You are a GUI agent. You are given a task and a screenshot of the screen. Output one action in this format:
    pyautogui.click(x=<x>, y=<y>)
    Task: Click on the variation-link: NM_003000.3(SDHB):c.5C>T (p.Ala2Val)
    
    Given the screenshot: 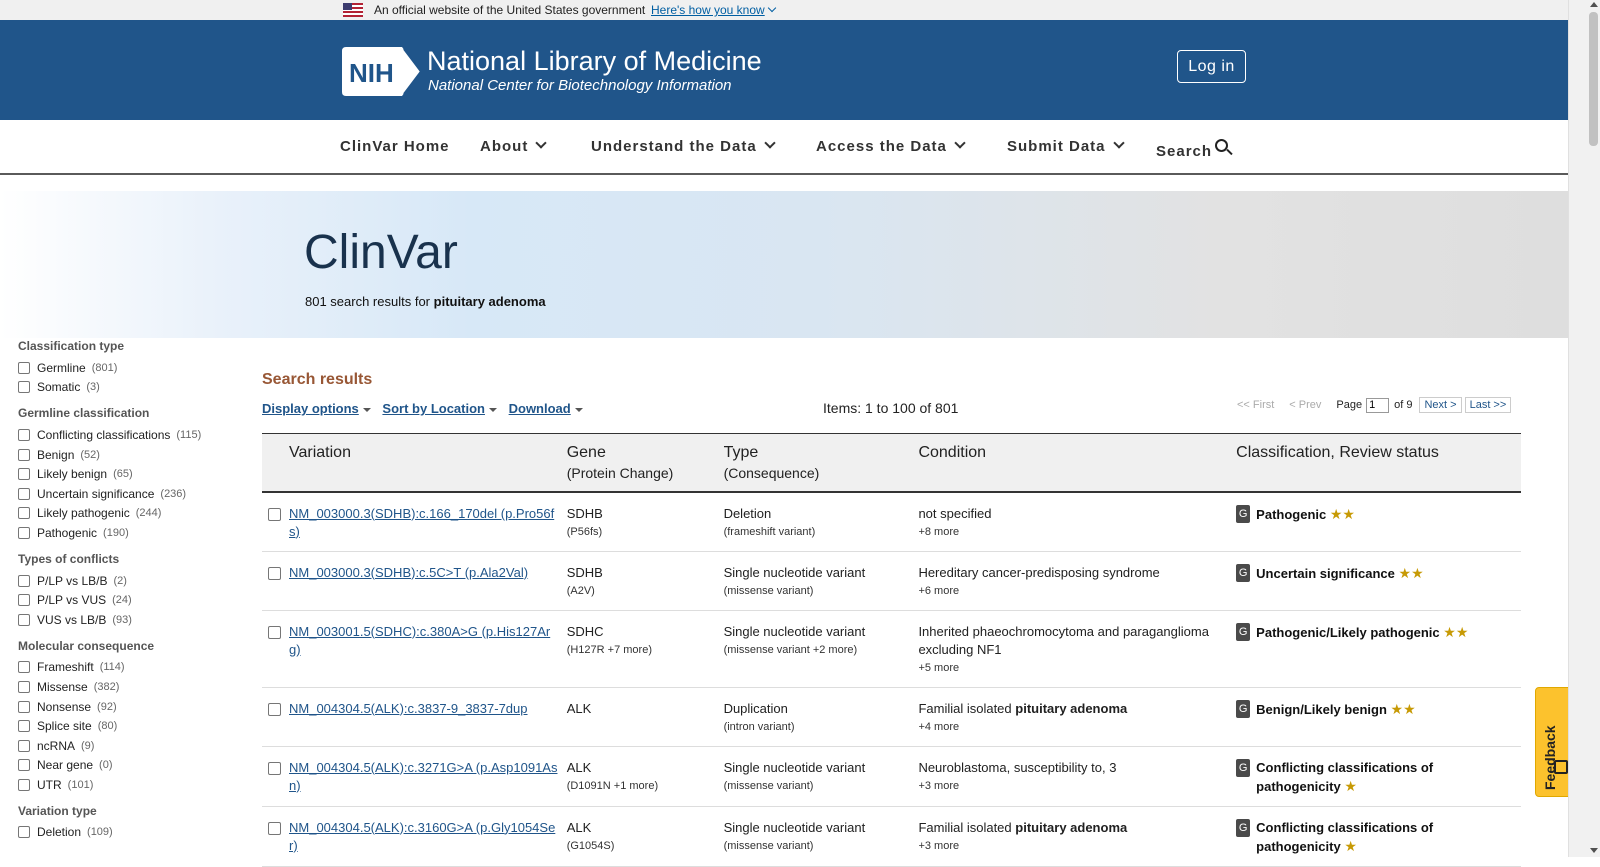 What is the action you would take?
    pyautogui.click(x=408, y=572)
    